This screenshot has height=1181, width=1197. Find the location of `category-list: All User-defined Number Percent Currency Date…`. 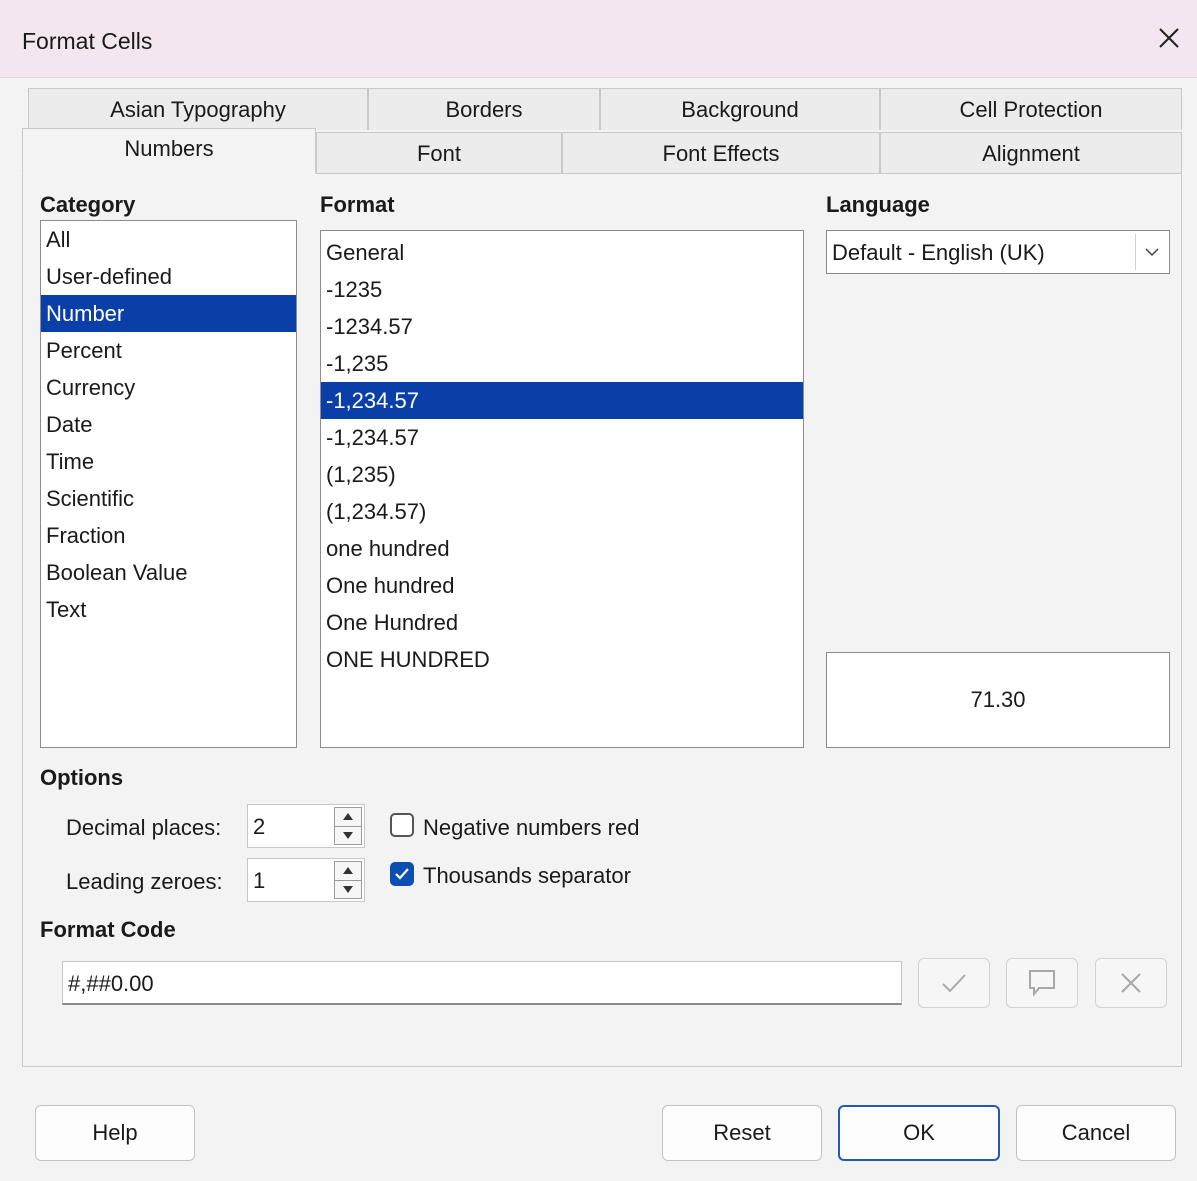

category-list: All User-defined Number Percent Currency Date… is located at coordinates (168, 484).